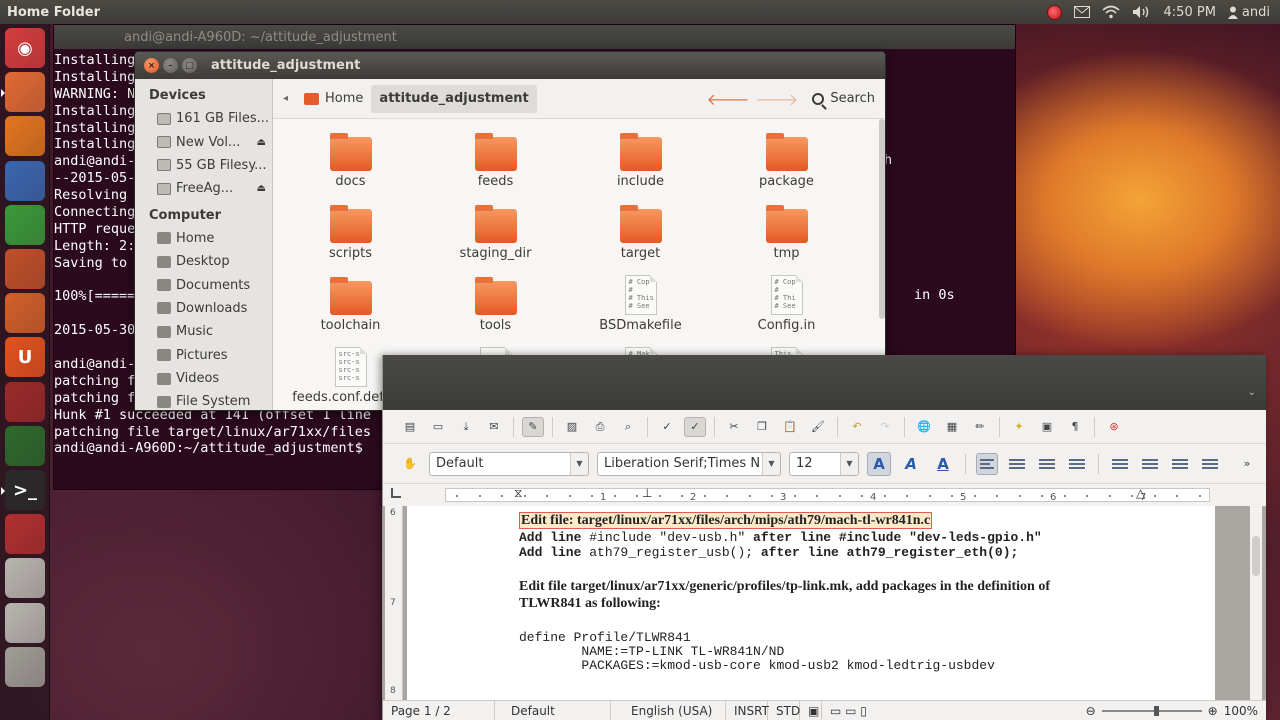 The width and height of the screenshot is (1280, 720). I want to click on back-arrow-icon: 🡐, so click(728, 99).